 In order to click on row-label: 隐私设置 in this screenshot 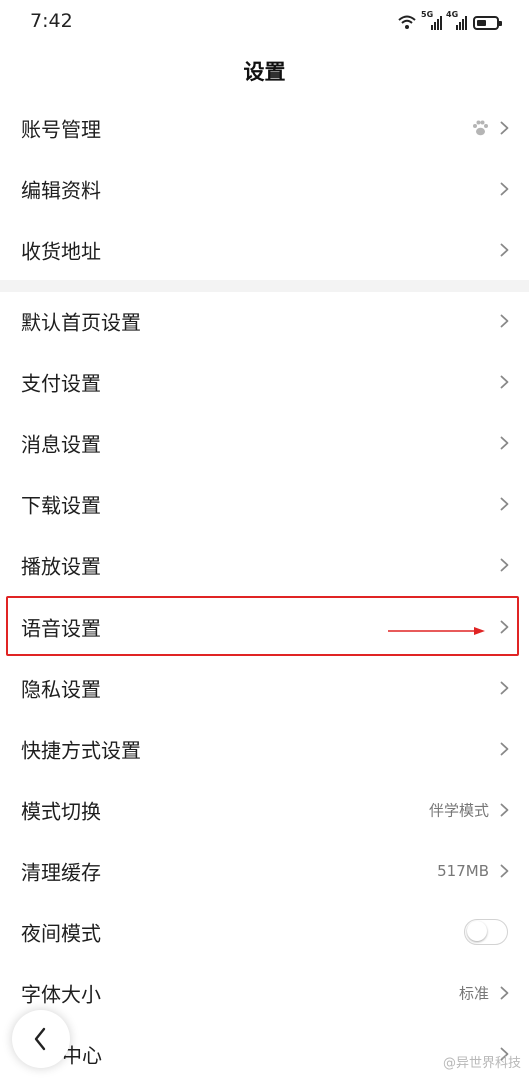, I will do `click(61, 689)`.